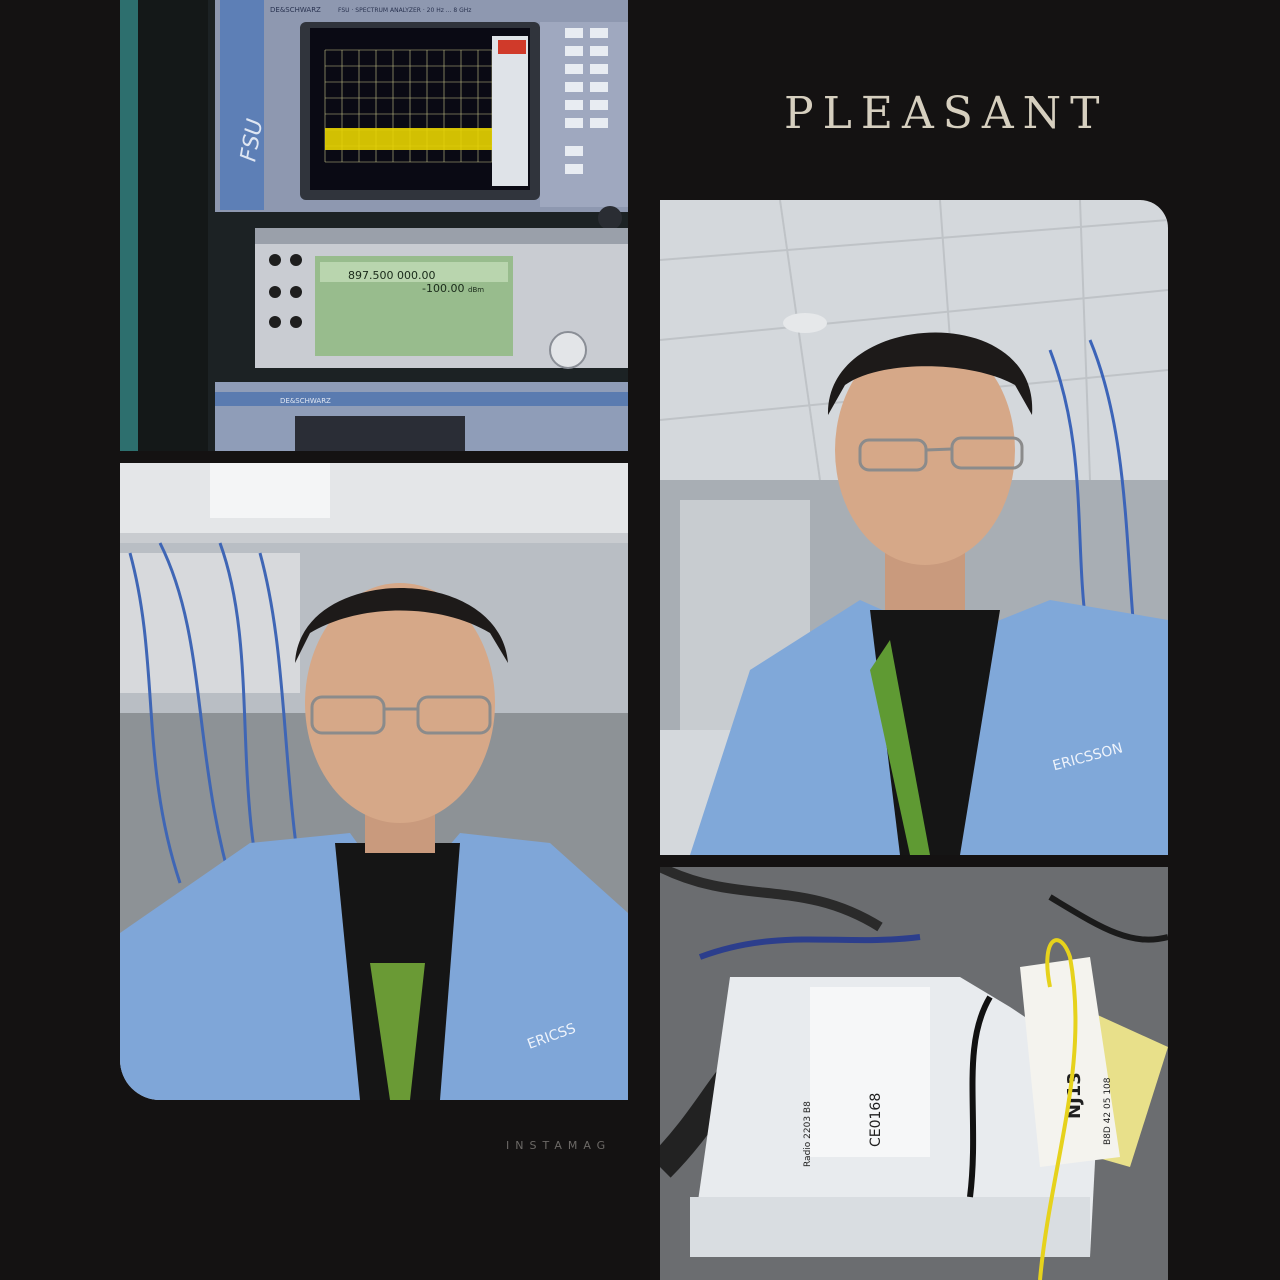  What do you see at coordinates (295, 10) in the screenshot?
I see `analyzer-brand-label: DE&SCHWARZ` at bounding box center [295, 10].